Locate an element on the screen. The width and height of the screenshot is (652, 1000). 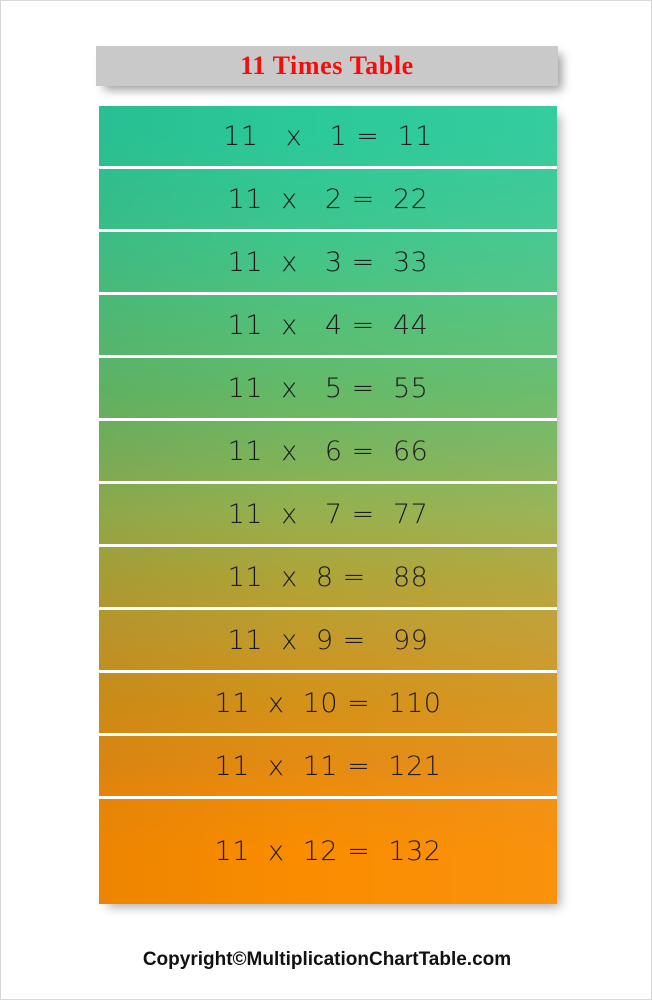
equation-text: 11 x 2 = 22 is located at coordinates (328, 199).